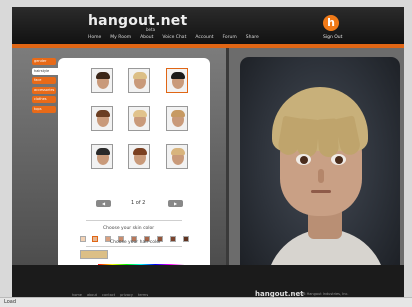 This screenshot has height=307, width=412. Describe the element at coordinates (252, 38) in the screenshot. I see `nav-share: Share` at that location.